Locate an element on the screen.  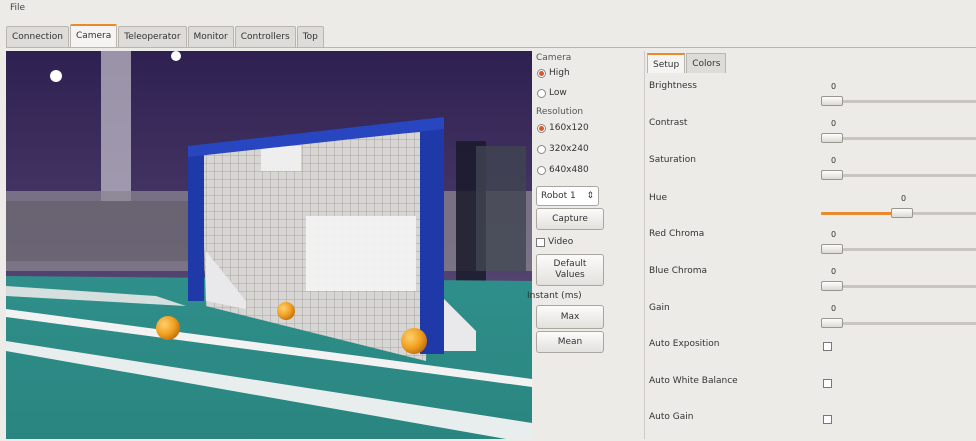
camera-high-label: High is located at coordinates (559, 73).